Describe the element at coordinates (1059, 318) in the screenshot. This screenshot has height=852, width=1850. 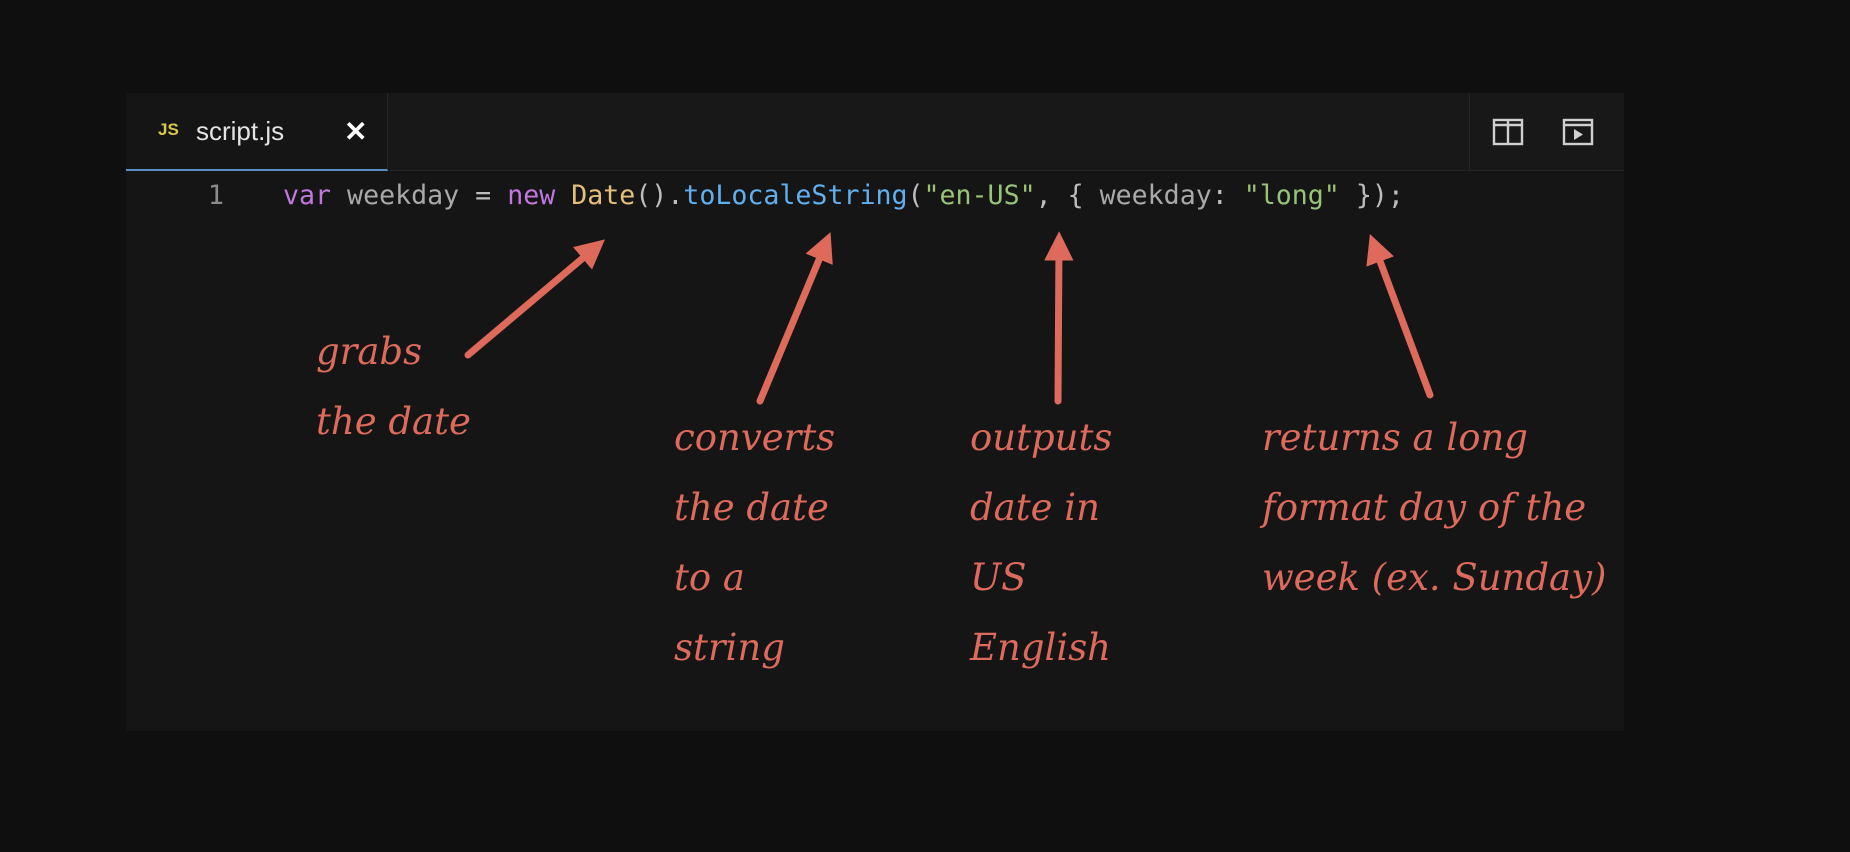
I see `arrow-to-en-us` at that location.